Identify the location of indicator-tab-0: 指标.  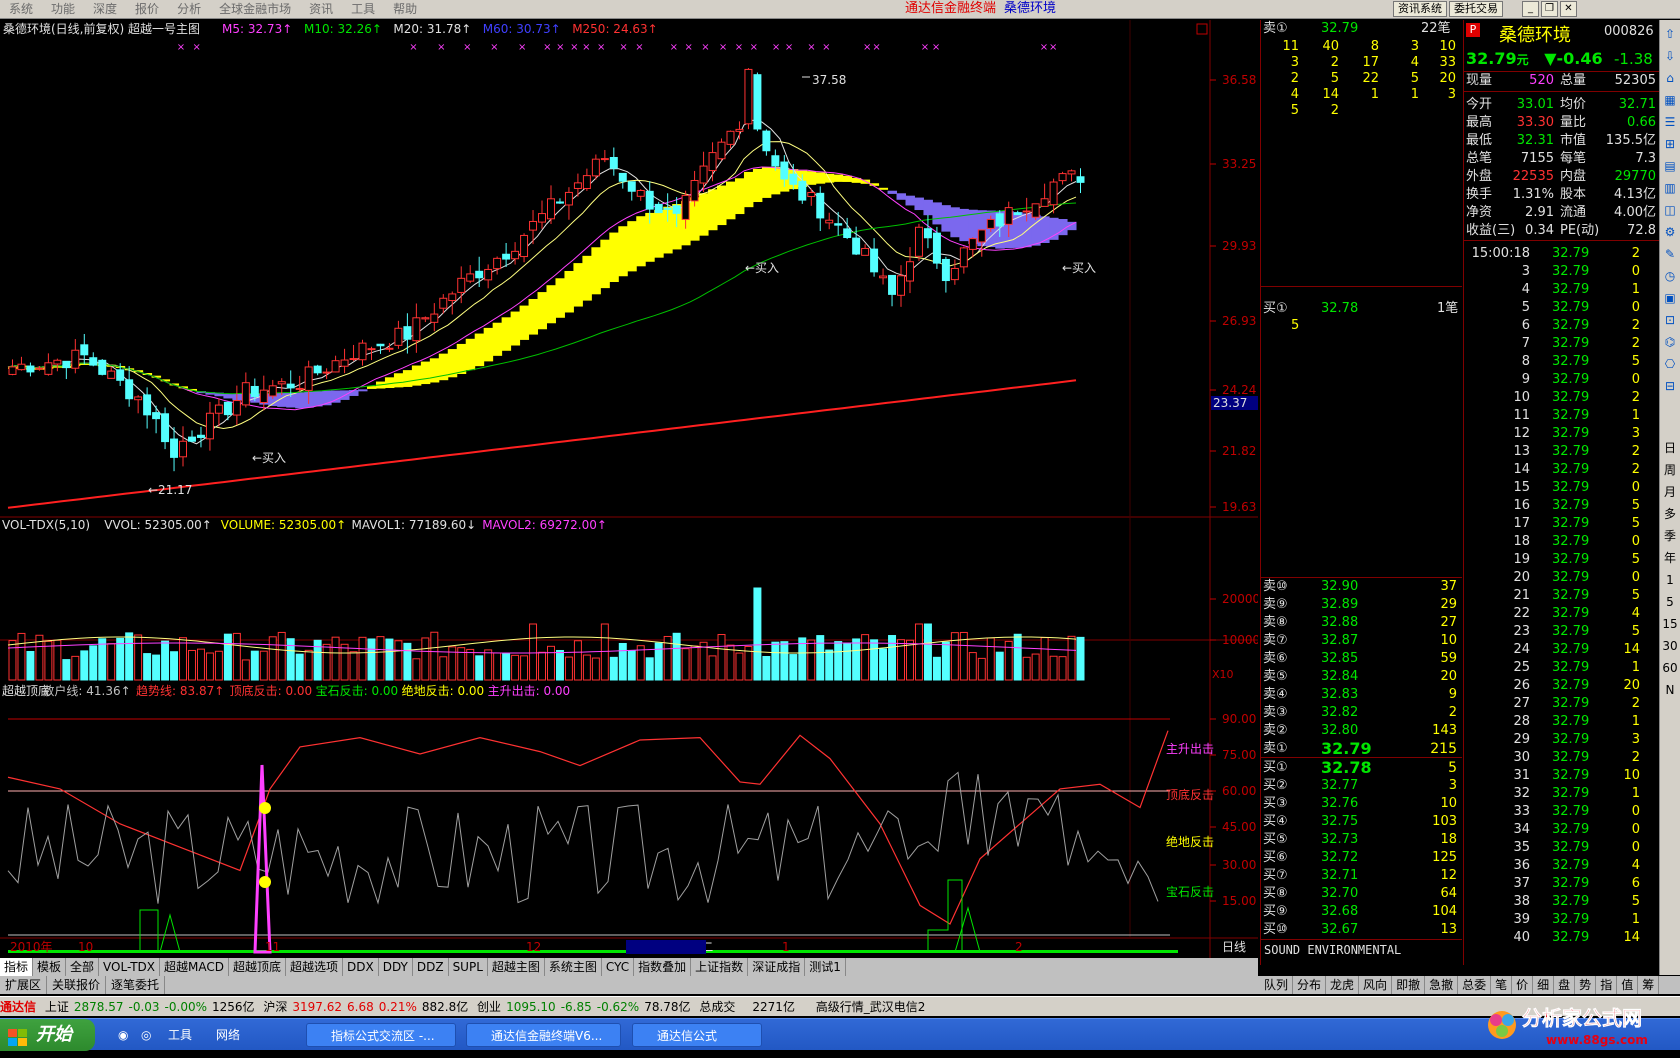
(17, 967).